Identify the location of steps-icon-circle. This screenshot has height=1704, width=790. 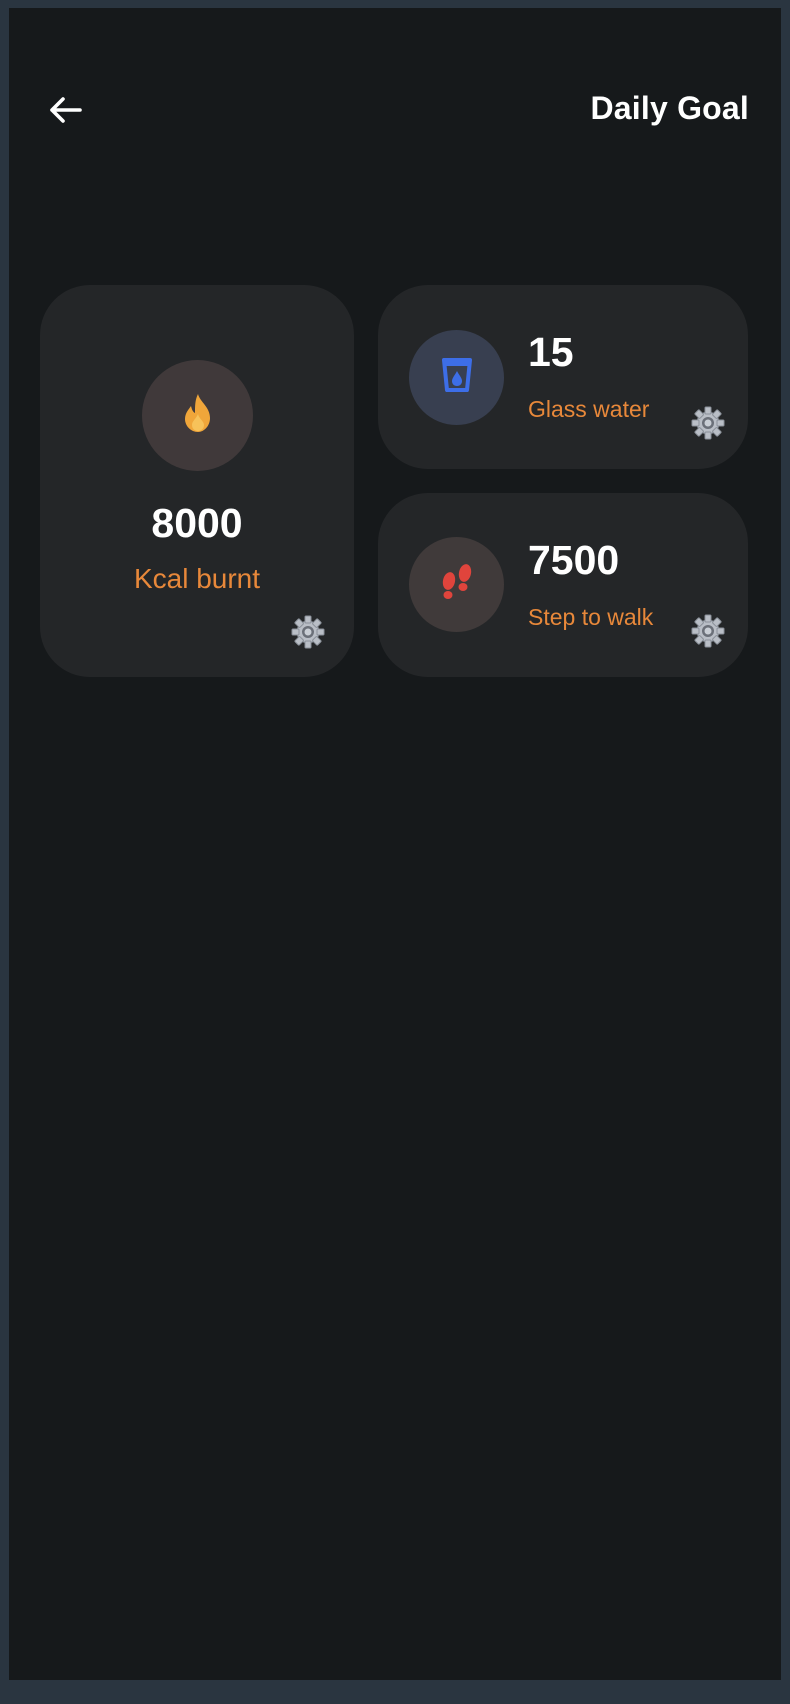
(456, 584).